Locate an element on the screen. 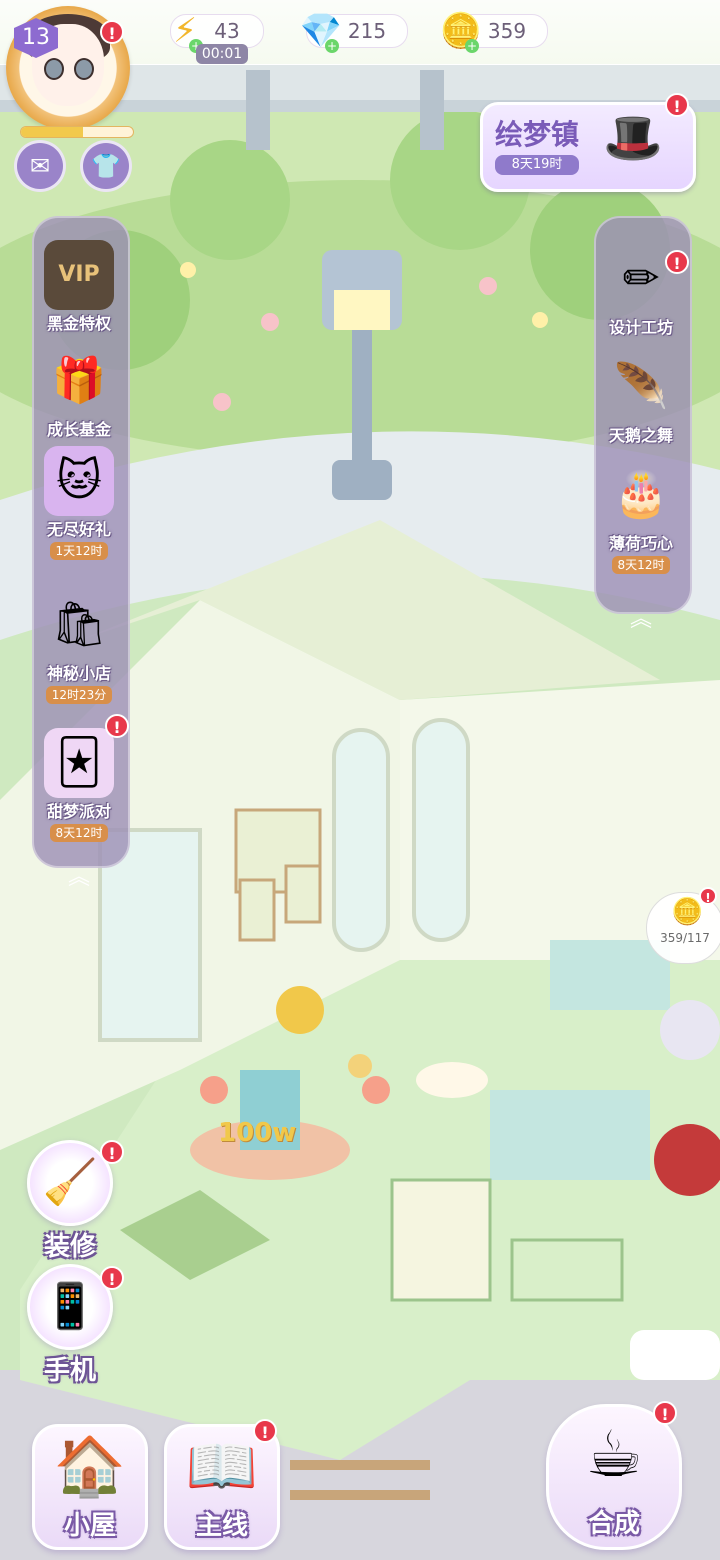 The height and width of the screenshot is (1560, 720). wardrobe-button: 👕 is located at coordinates (106, 166).